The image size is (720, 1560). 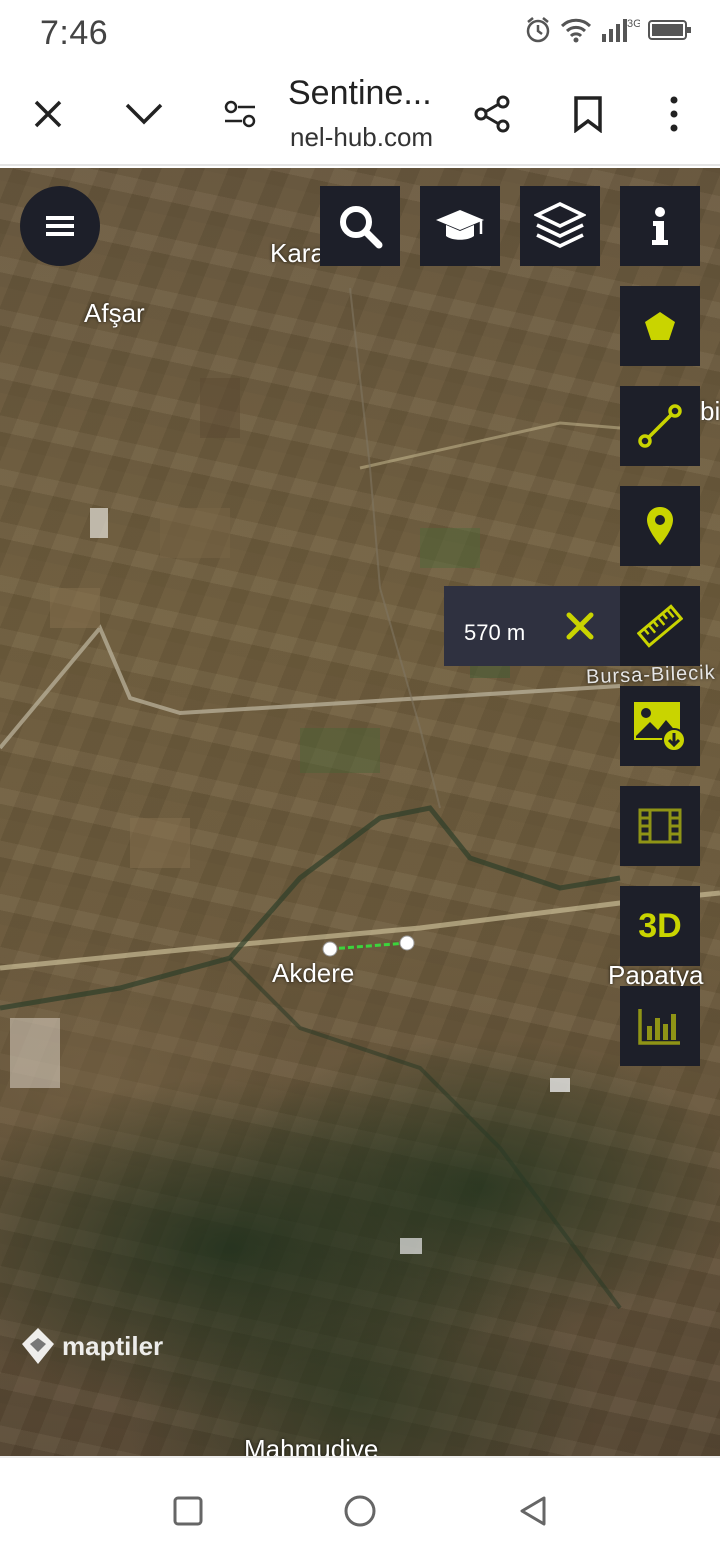 What do you see at coordinates (360, 116) in the screenshot?
I see `browser-bar: Sentine... nel-hub.com` at bounding box center [360, 116].